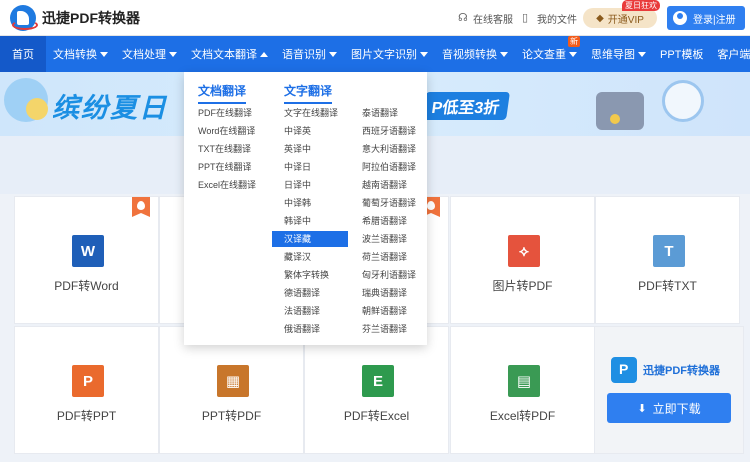  Describe the element at coordinates (681, 371) in the screenshot. I see `promo-app-name: 迅捷PDF转换器` at that location.